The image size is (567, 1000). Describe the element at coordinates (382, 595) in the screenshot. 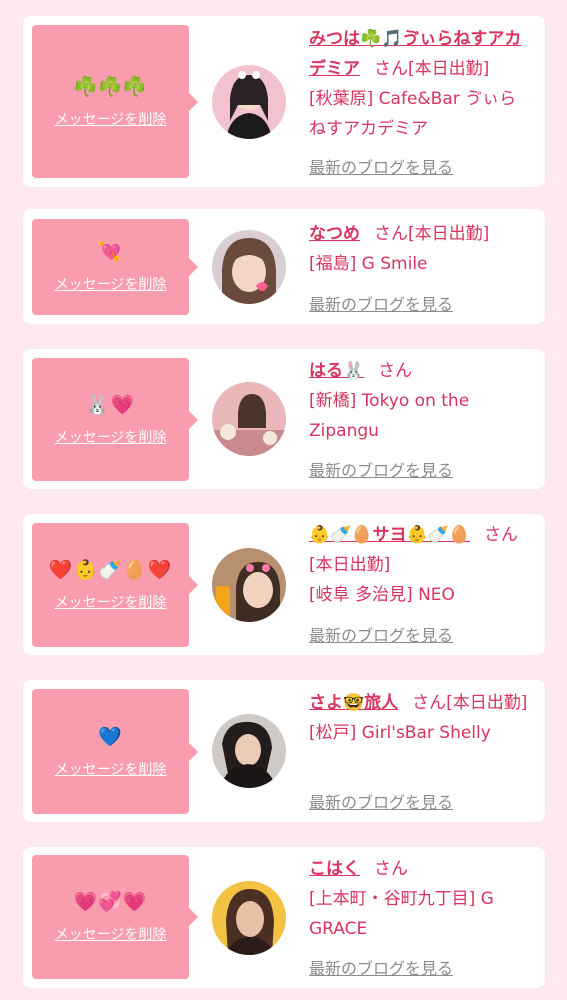

I see `shop-location: [岐阜 多治見] NEO` at that location.